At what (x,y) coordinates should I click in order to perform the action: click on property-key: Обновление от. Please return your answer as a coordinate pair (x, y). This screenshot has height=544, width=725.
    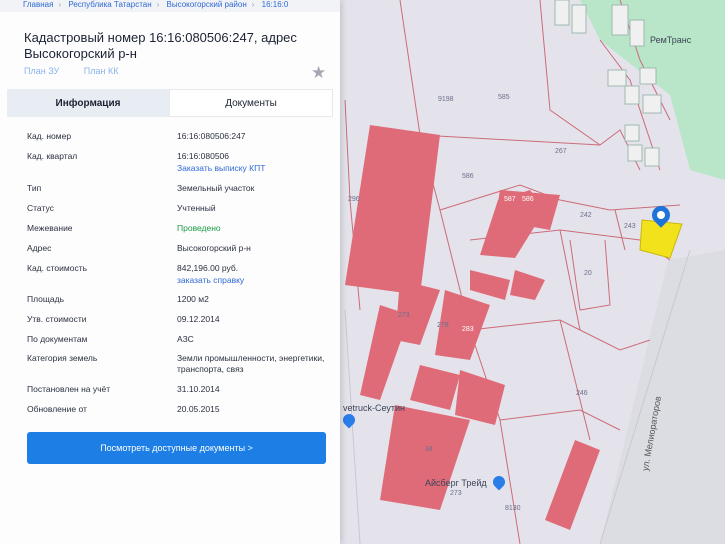
    Looking at the image, I should click on (57, 409).